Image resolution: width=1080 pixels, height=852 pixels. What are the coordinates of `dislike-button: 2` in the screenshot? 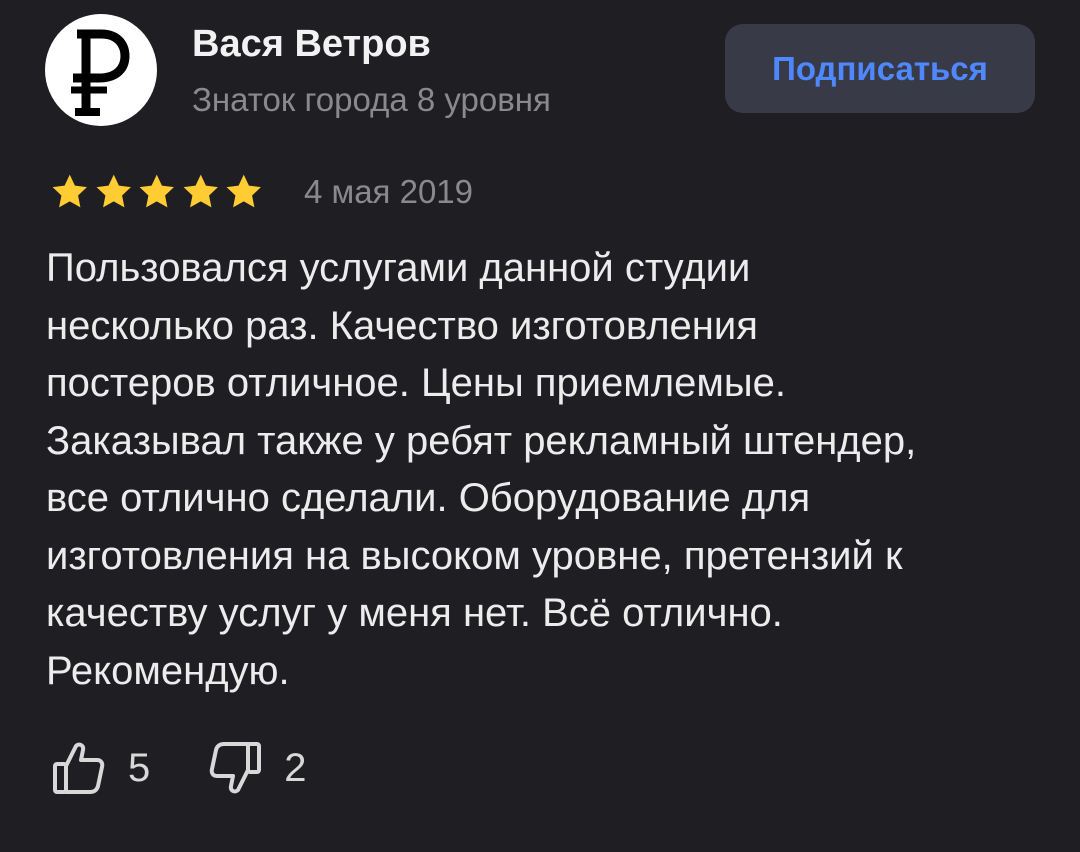 It's located at (257, 768).